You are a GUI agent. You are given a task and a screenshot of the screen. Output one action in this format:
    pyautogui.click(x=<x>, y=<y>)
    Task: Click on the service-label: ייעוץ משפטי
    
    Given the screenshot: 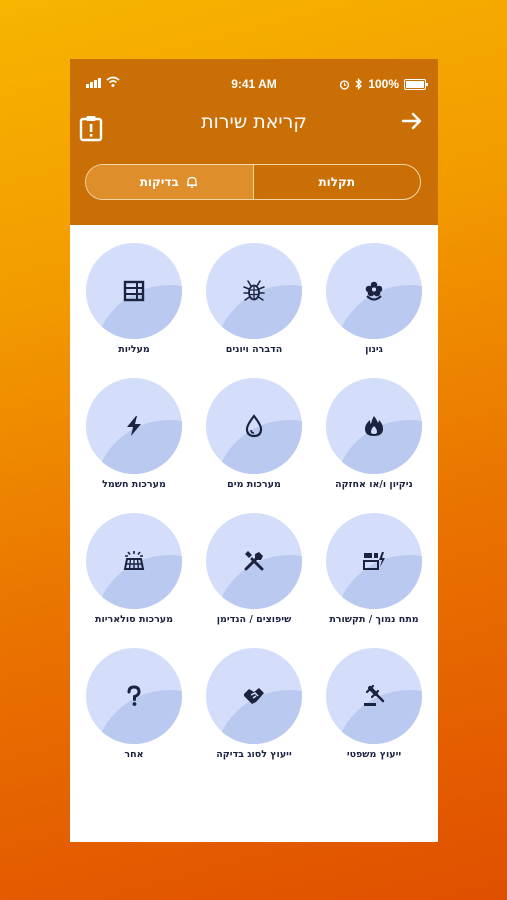 What is the action you would take?
    pyautogui.click(x=374, y=754)
    